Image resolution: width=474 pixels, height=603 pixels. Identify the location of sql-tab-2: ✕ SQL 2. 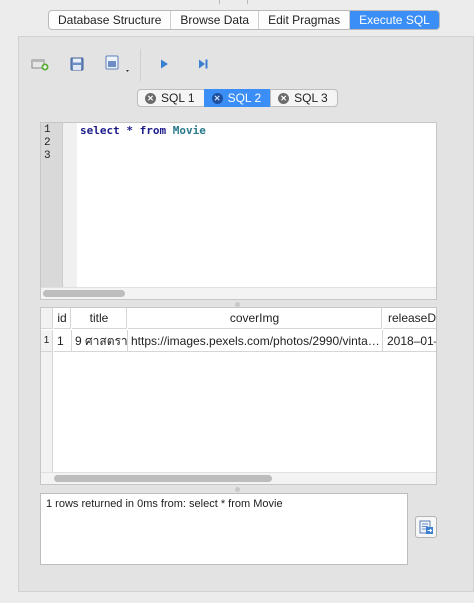
(237, 98).